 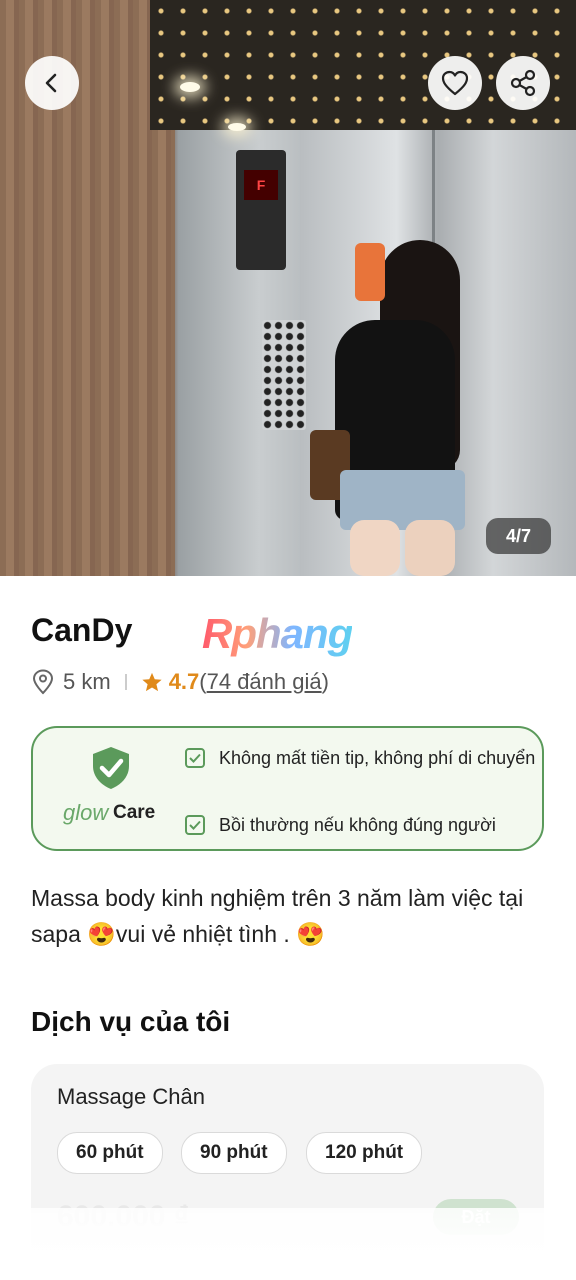 I want to click on guarantee-item: Bồi thường nếu không đúng người, so click(x=340, y=825).